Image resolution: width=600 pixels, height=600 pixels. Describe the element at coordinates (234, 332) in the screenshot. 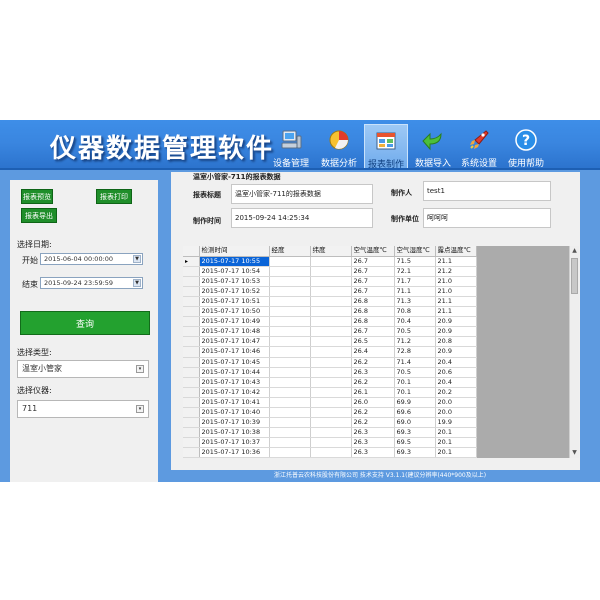

I see `table-cell: 2015-07-17 10:48` at that location.